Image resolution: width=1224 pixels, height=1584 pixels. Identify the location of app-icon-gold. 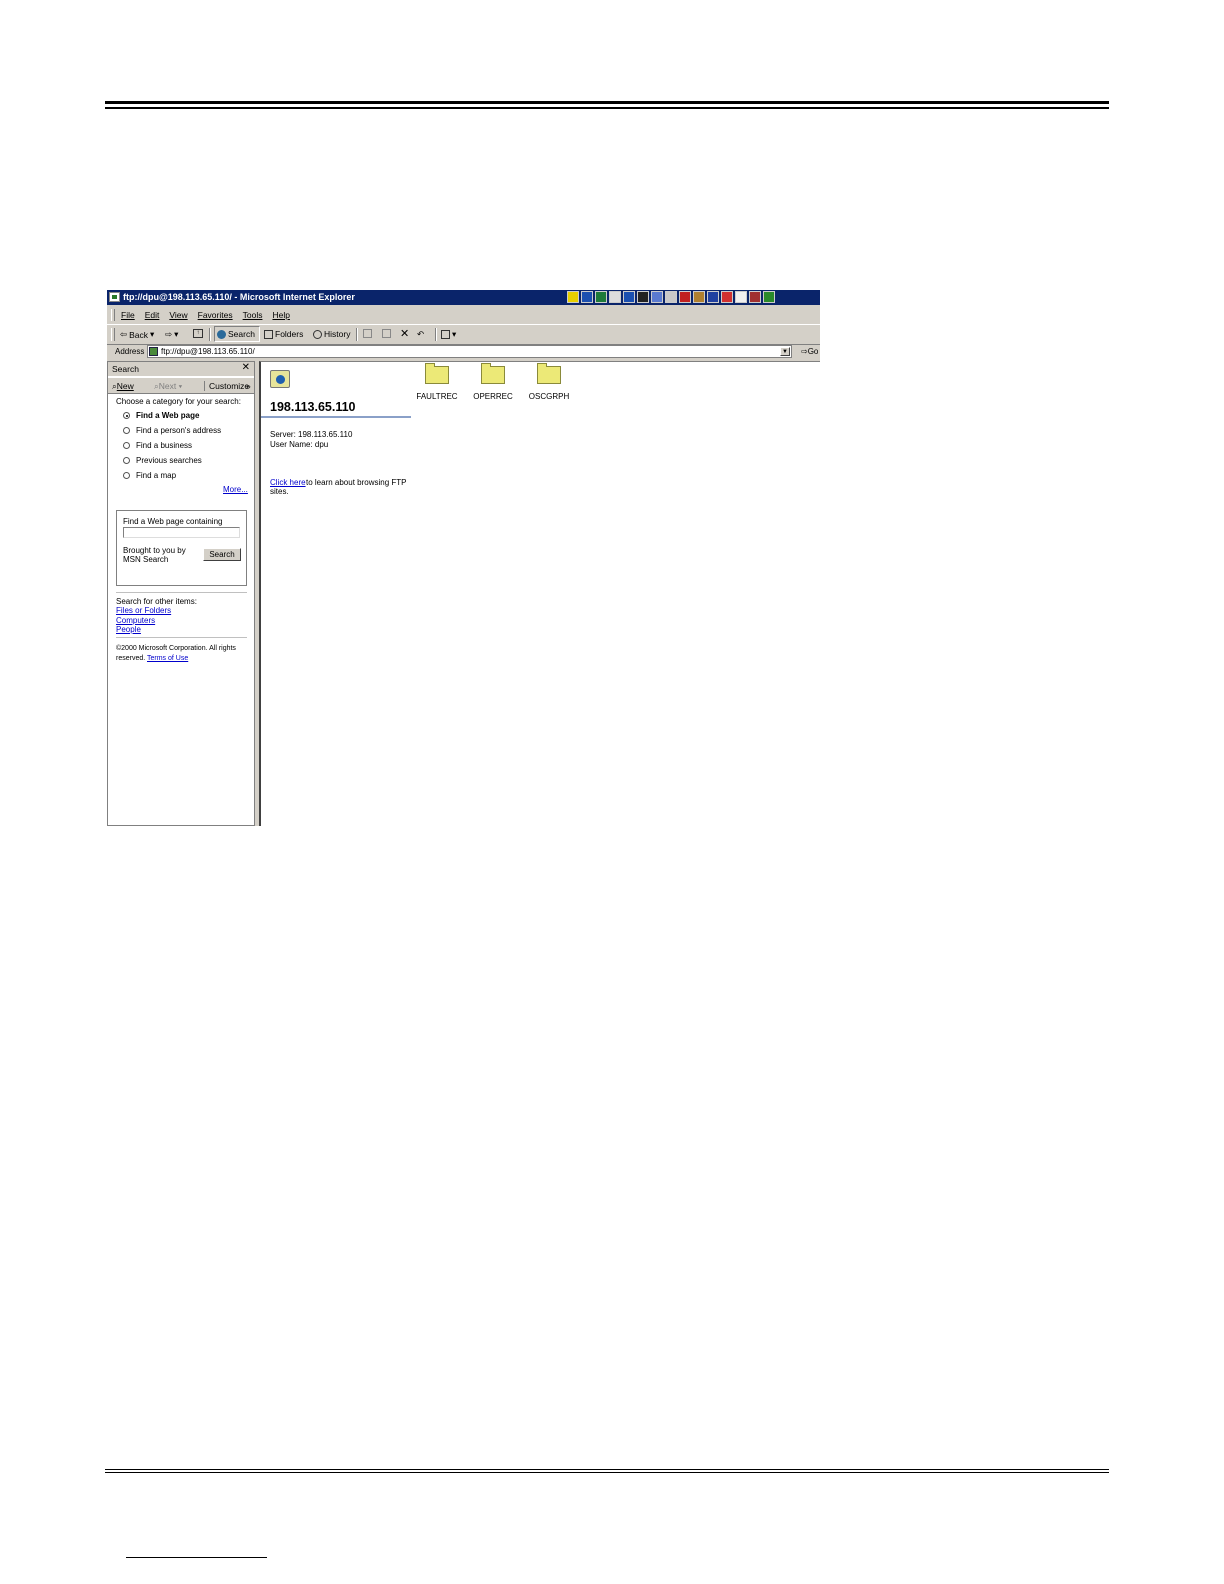
(699, 297).